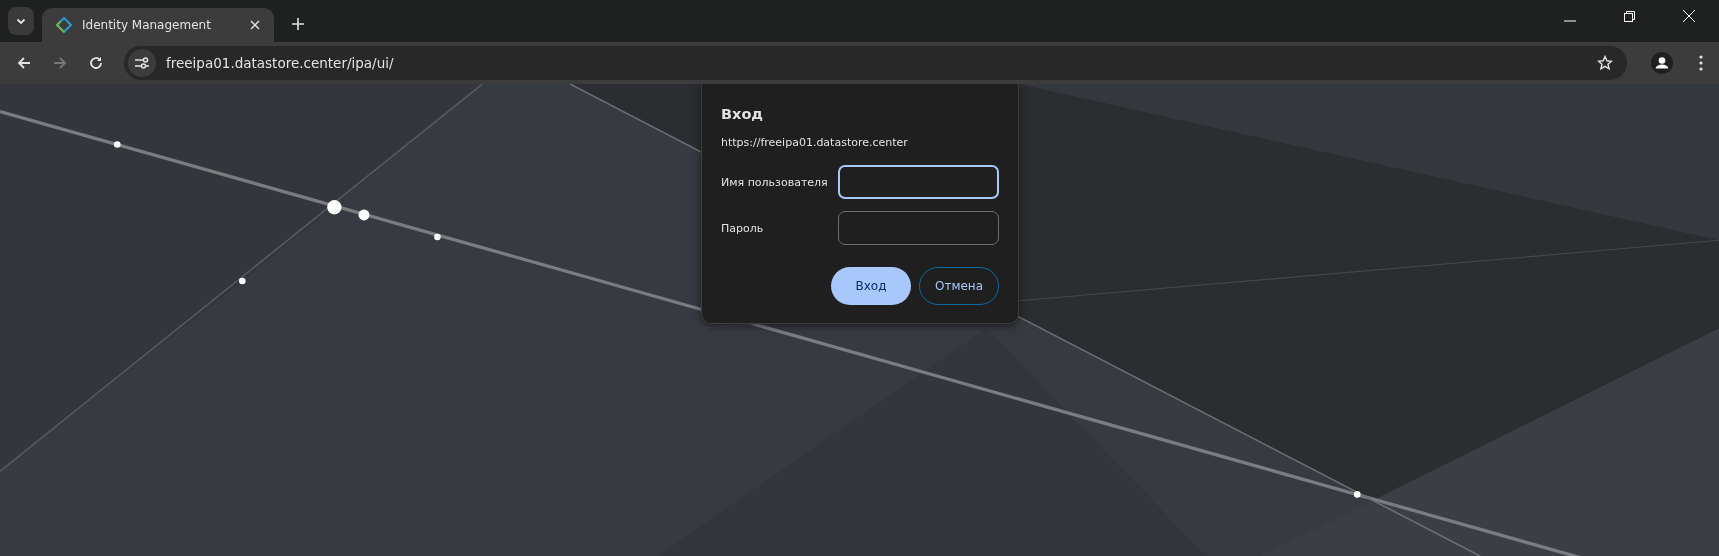  What do you see at coordinates (1701, 63) in the screenshot?
I see `menu-icon` at bounding box center [1701, 63].